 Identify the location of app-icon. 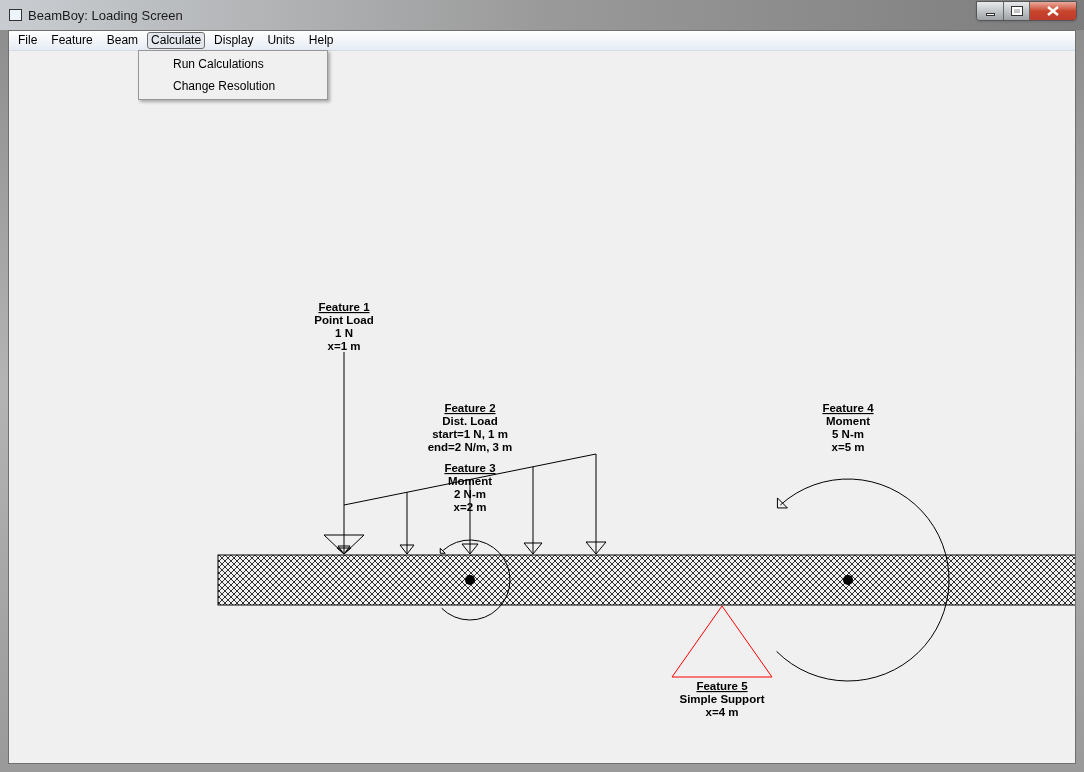
(15, 15).